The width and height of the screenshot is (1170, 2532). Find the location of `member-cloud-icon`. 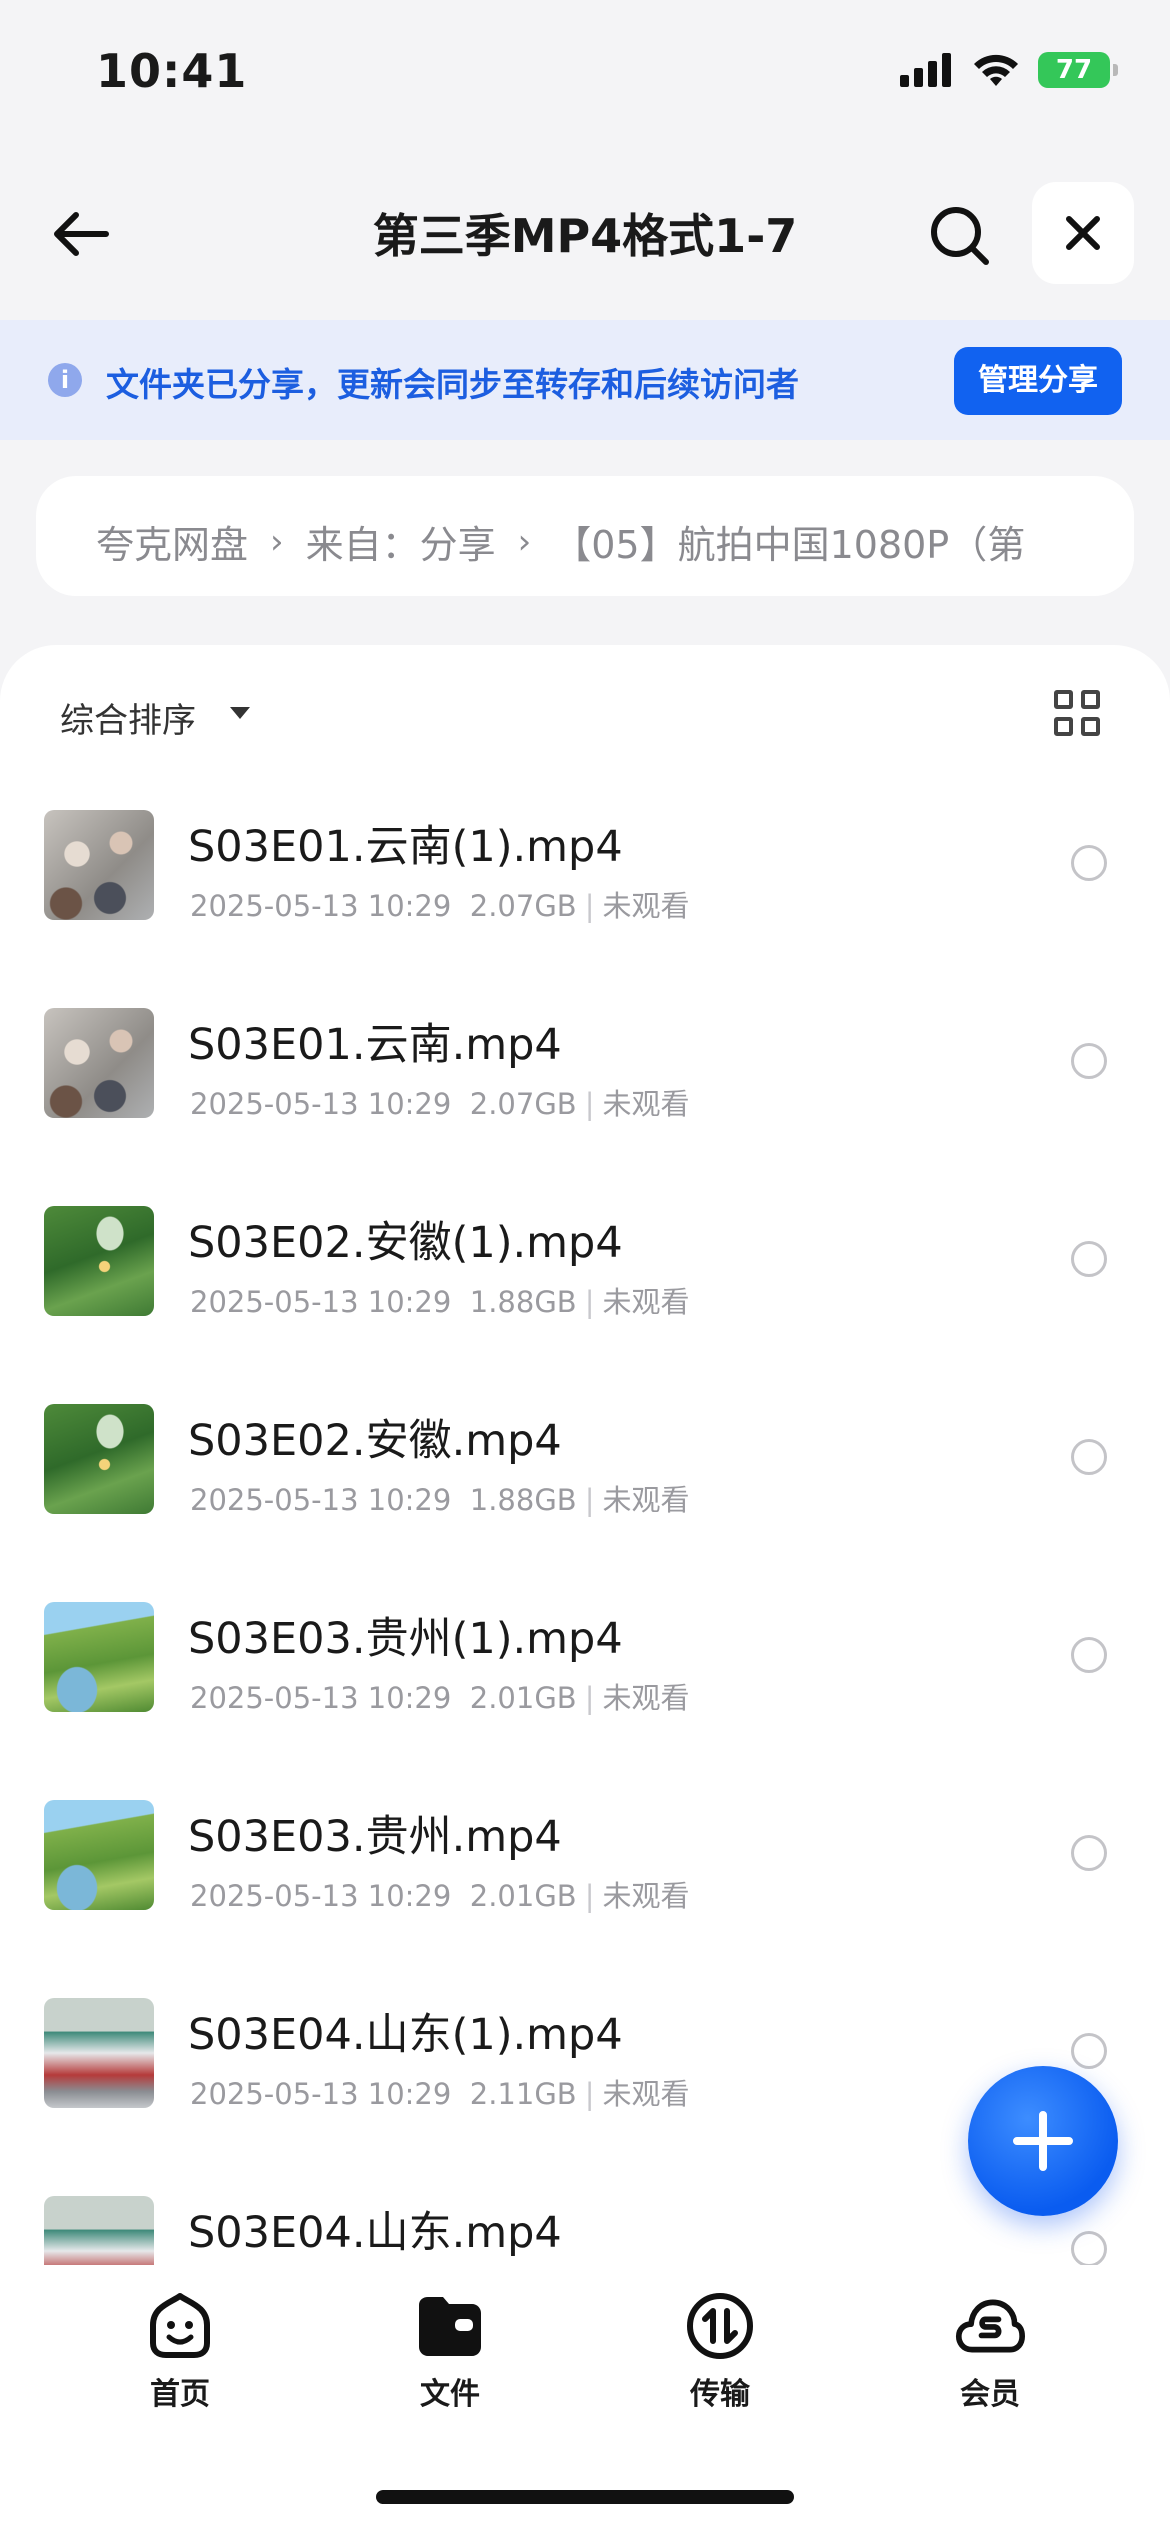

member-cloud-icon is located at coordinates (990, 2326).